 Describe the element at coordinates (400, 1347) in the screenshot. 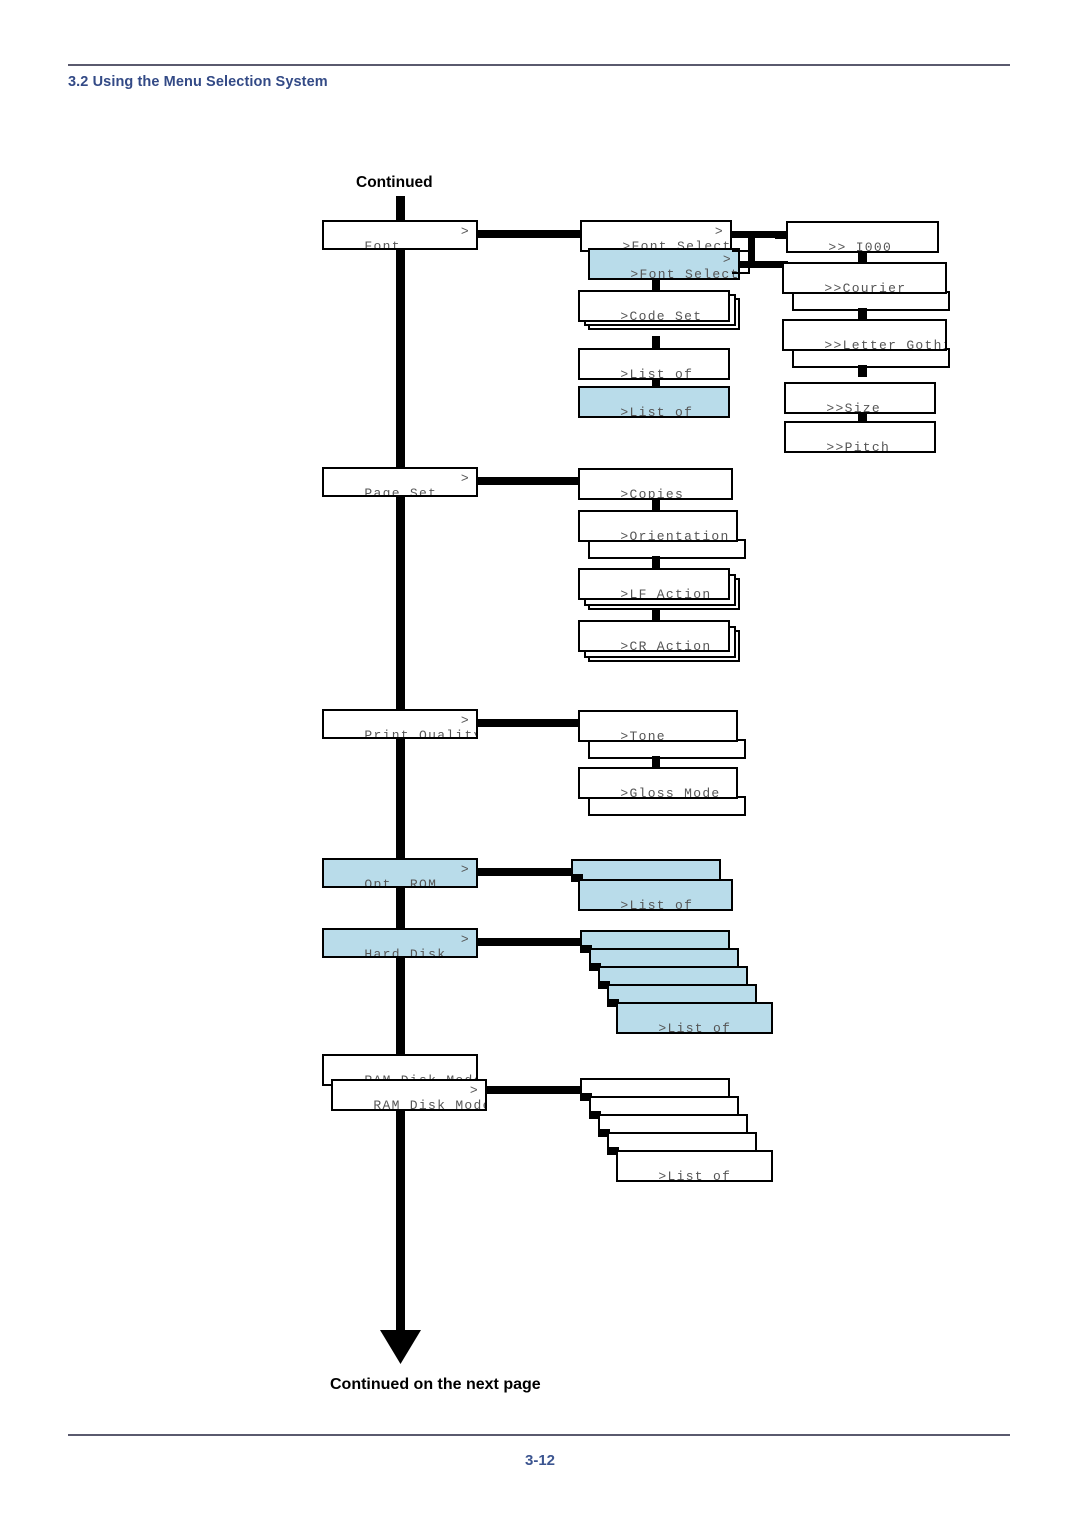

I see `spine-arrowhead` at that location.